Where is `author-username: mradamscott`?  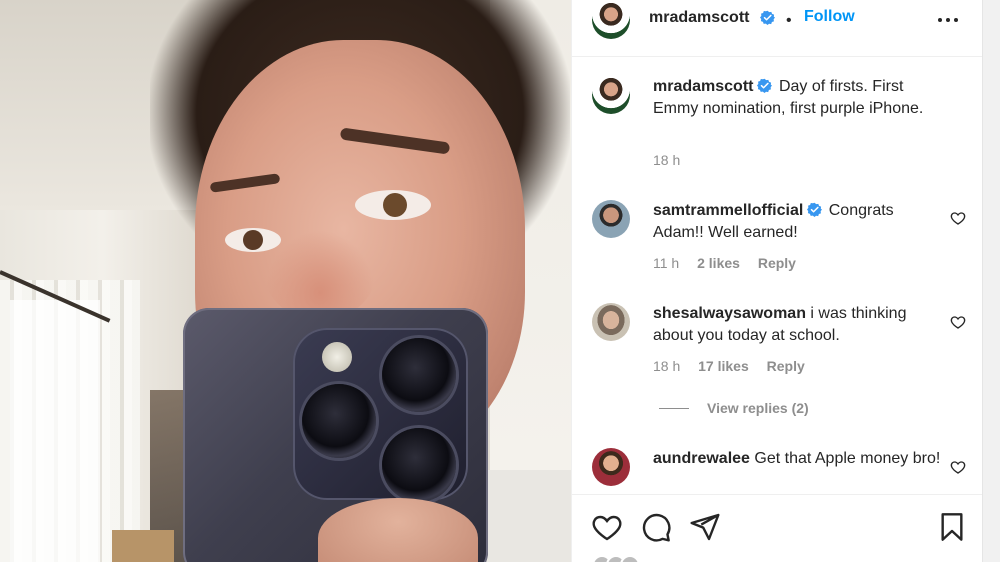
author-username: mradamscott is located at coordinates (699, 18).